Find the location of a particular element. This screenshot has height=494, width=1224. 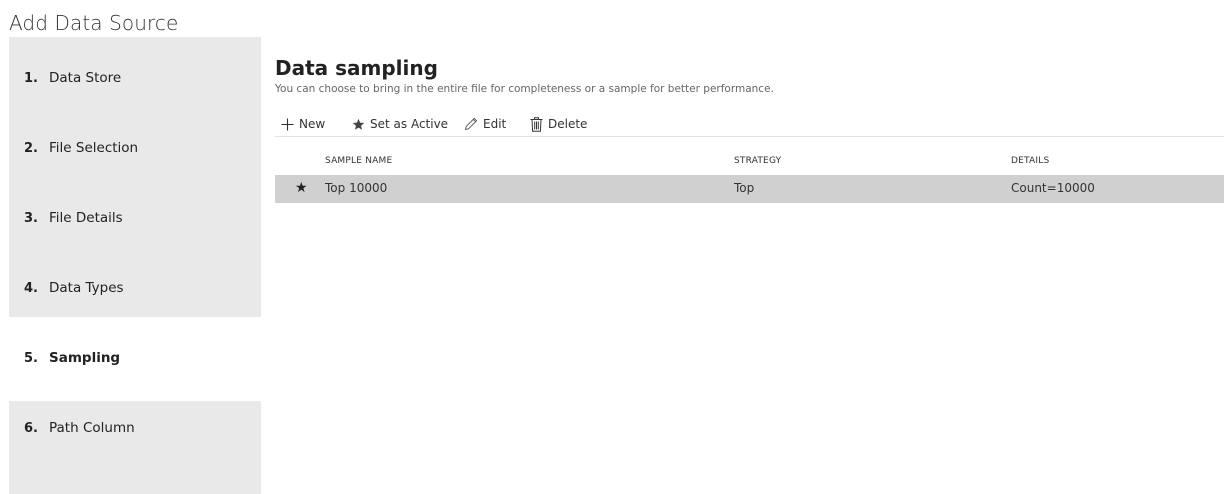

window-title: Add Data Source is located at coordinates (94, 23).